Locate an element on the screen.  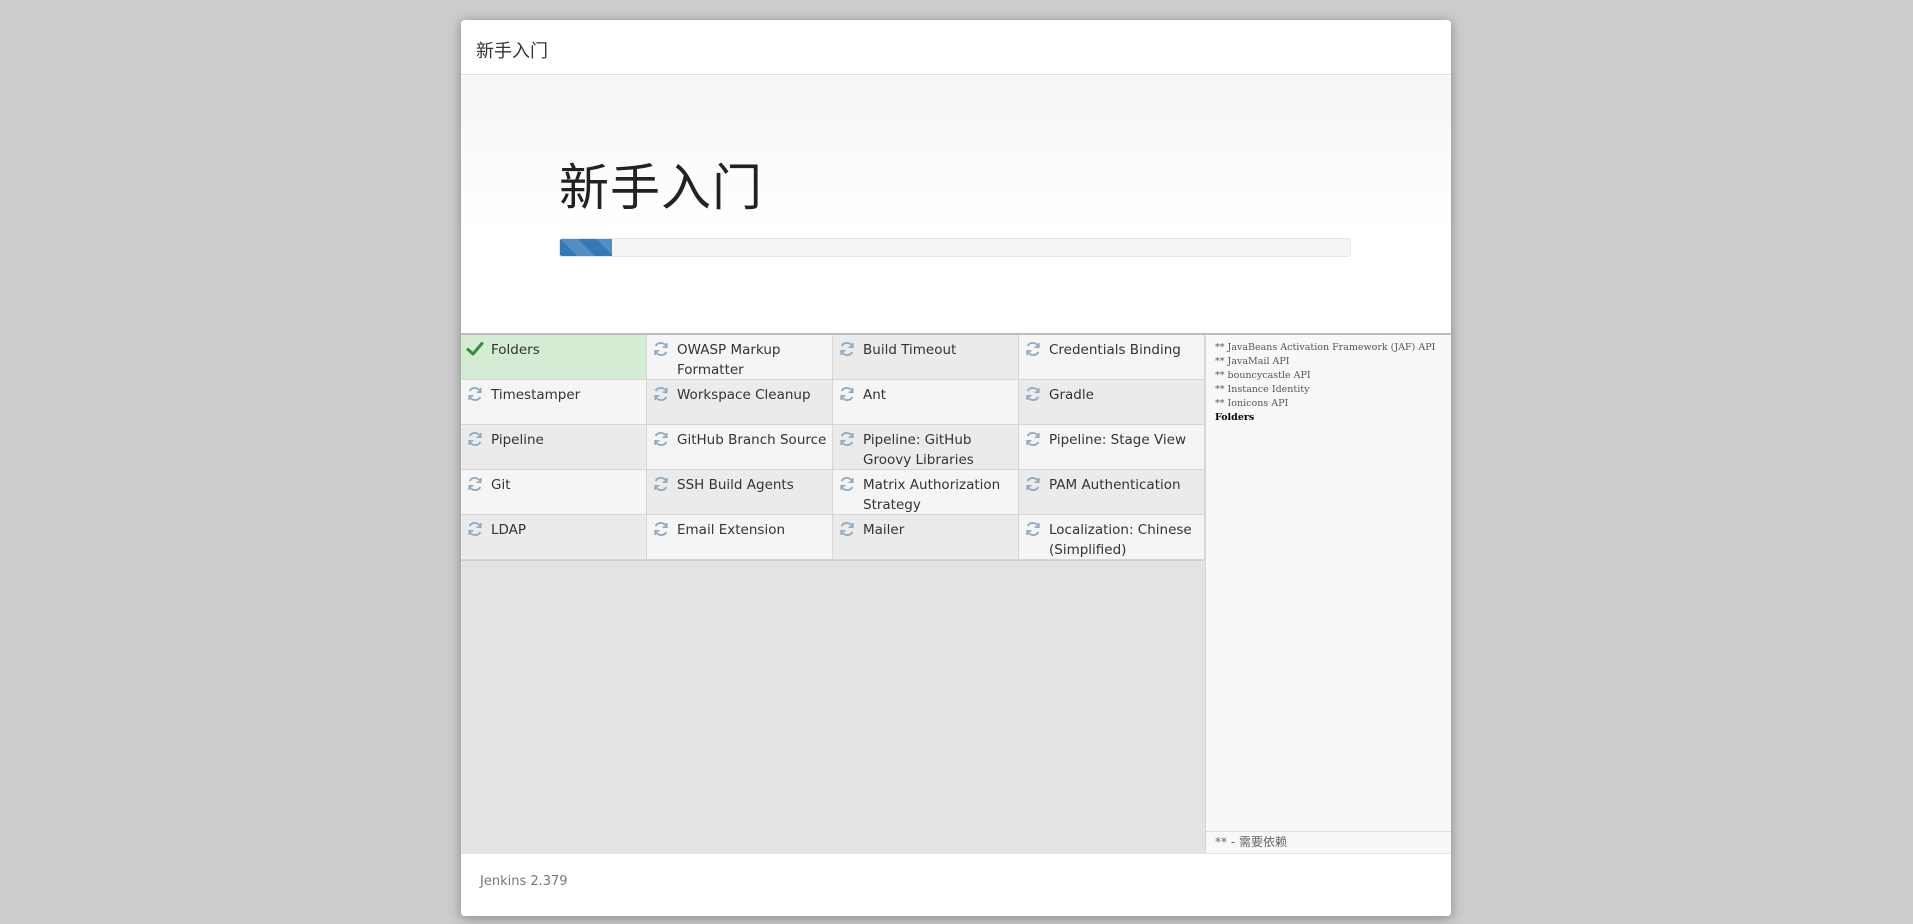
hero-title: 新手入门 is located at coordinates (661, 188).